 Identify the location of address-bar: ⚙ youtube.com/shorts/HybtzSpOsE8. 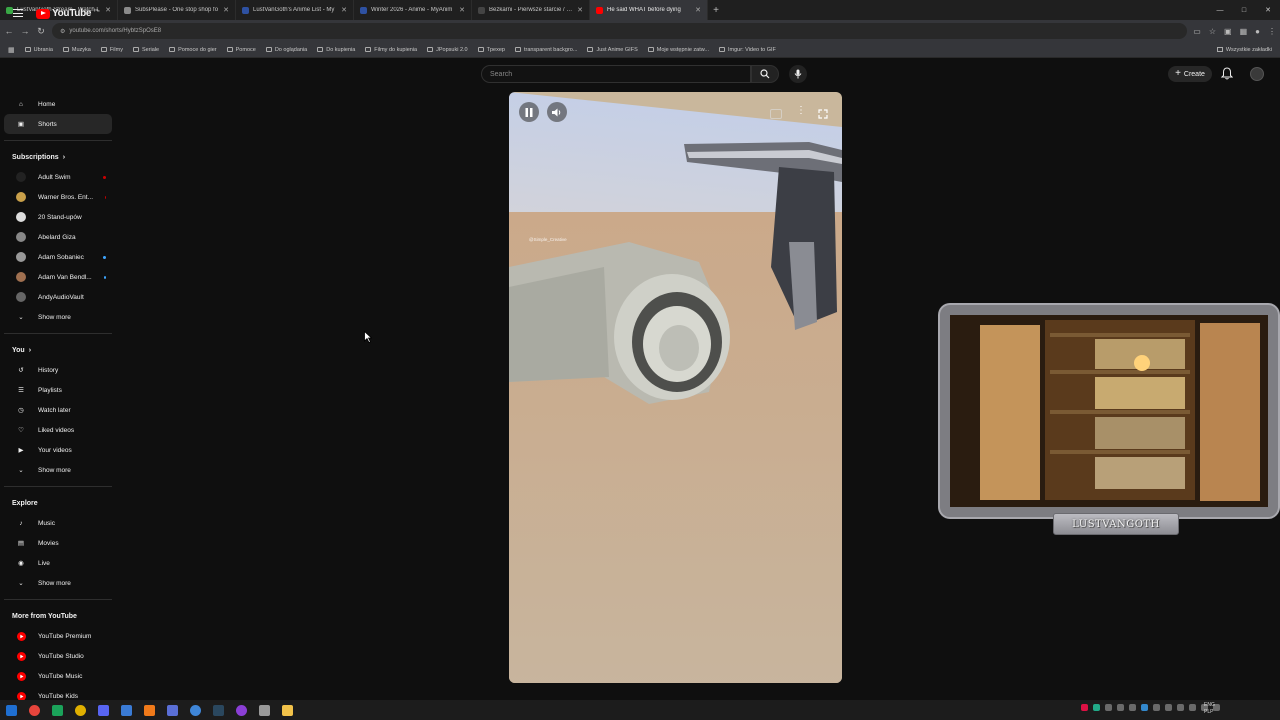
(620, 31).